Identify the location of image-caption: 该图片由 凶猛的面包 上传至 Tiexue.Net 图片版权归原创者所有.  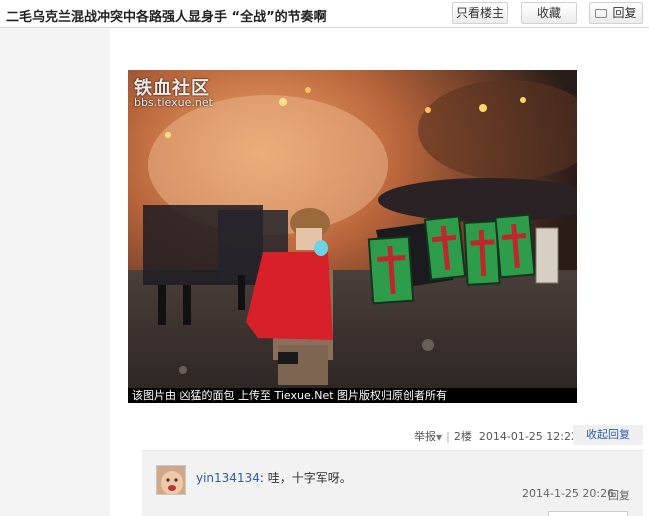
(352, 395).